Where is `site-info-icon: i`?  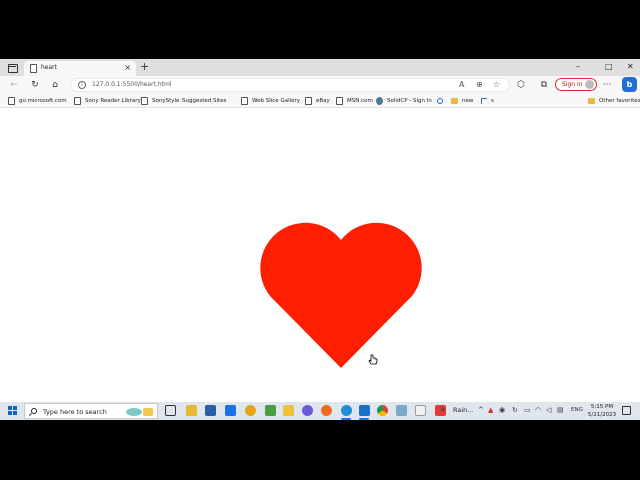 site-info-icon: i is located at coordinates (82, 85).